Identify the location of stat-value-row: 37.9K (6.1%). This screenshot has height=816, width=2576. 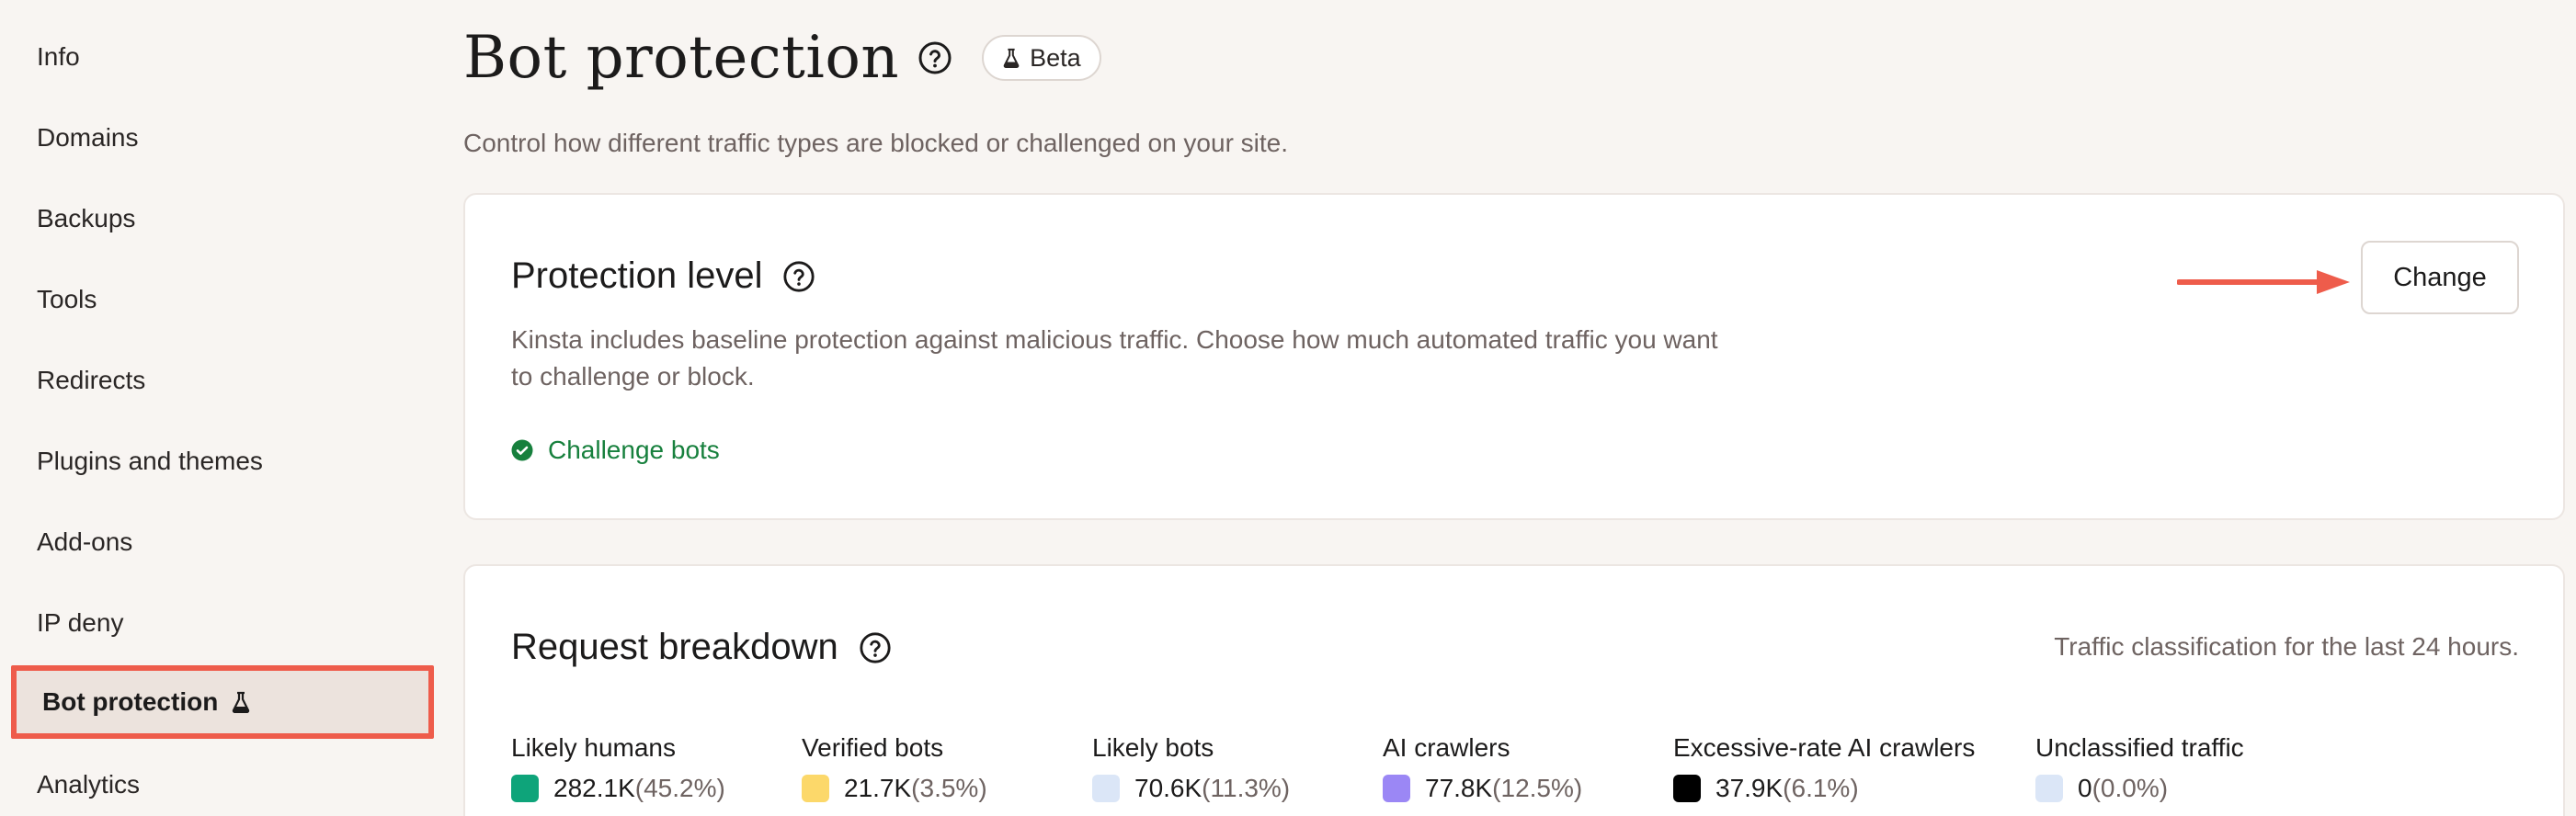
(1824, 788).